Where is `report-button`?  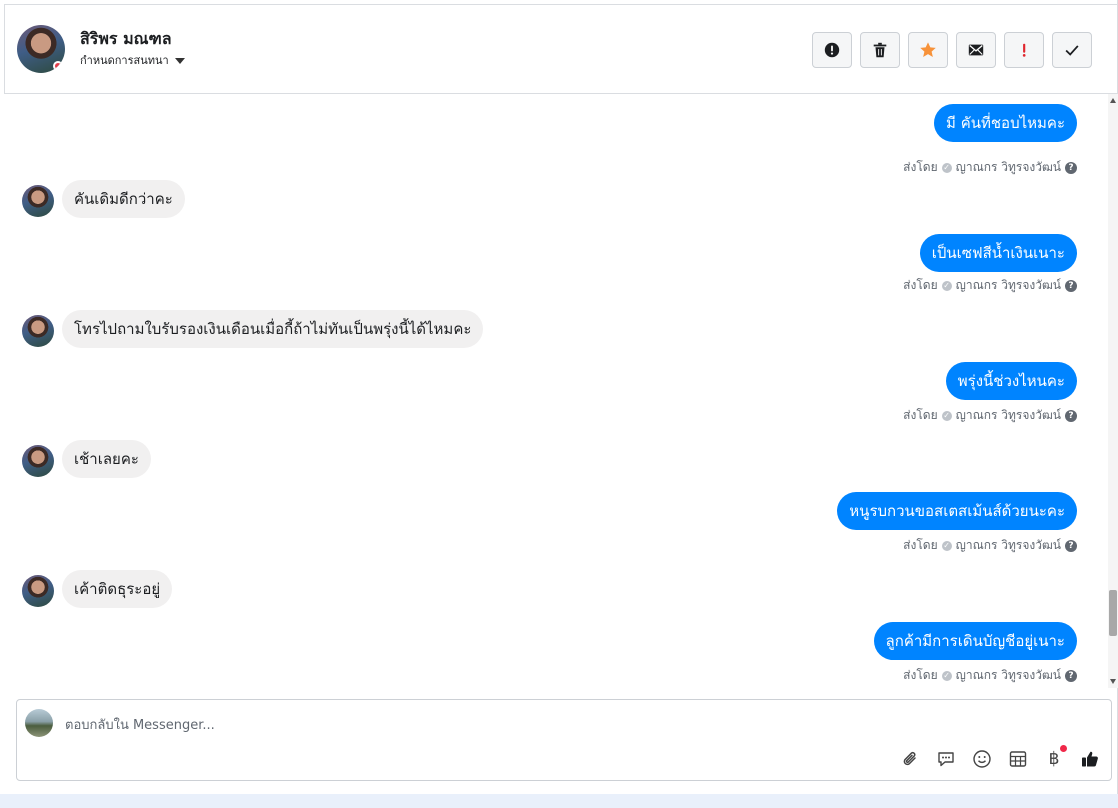
report-button is located at coordinates (832, 50).